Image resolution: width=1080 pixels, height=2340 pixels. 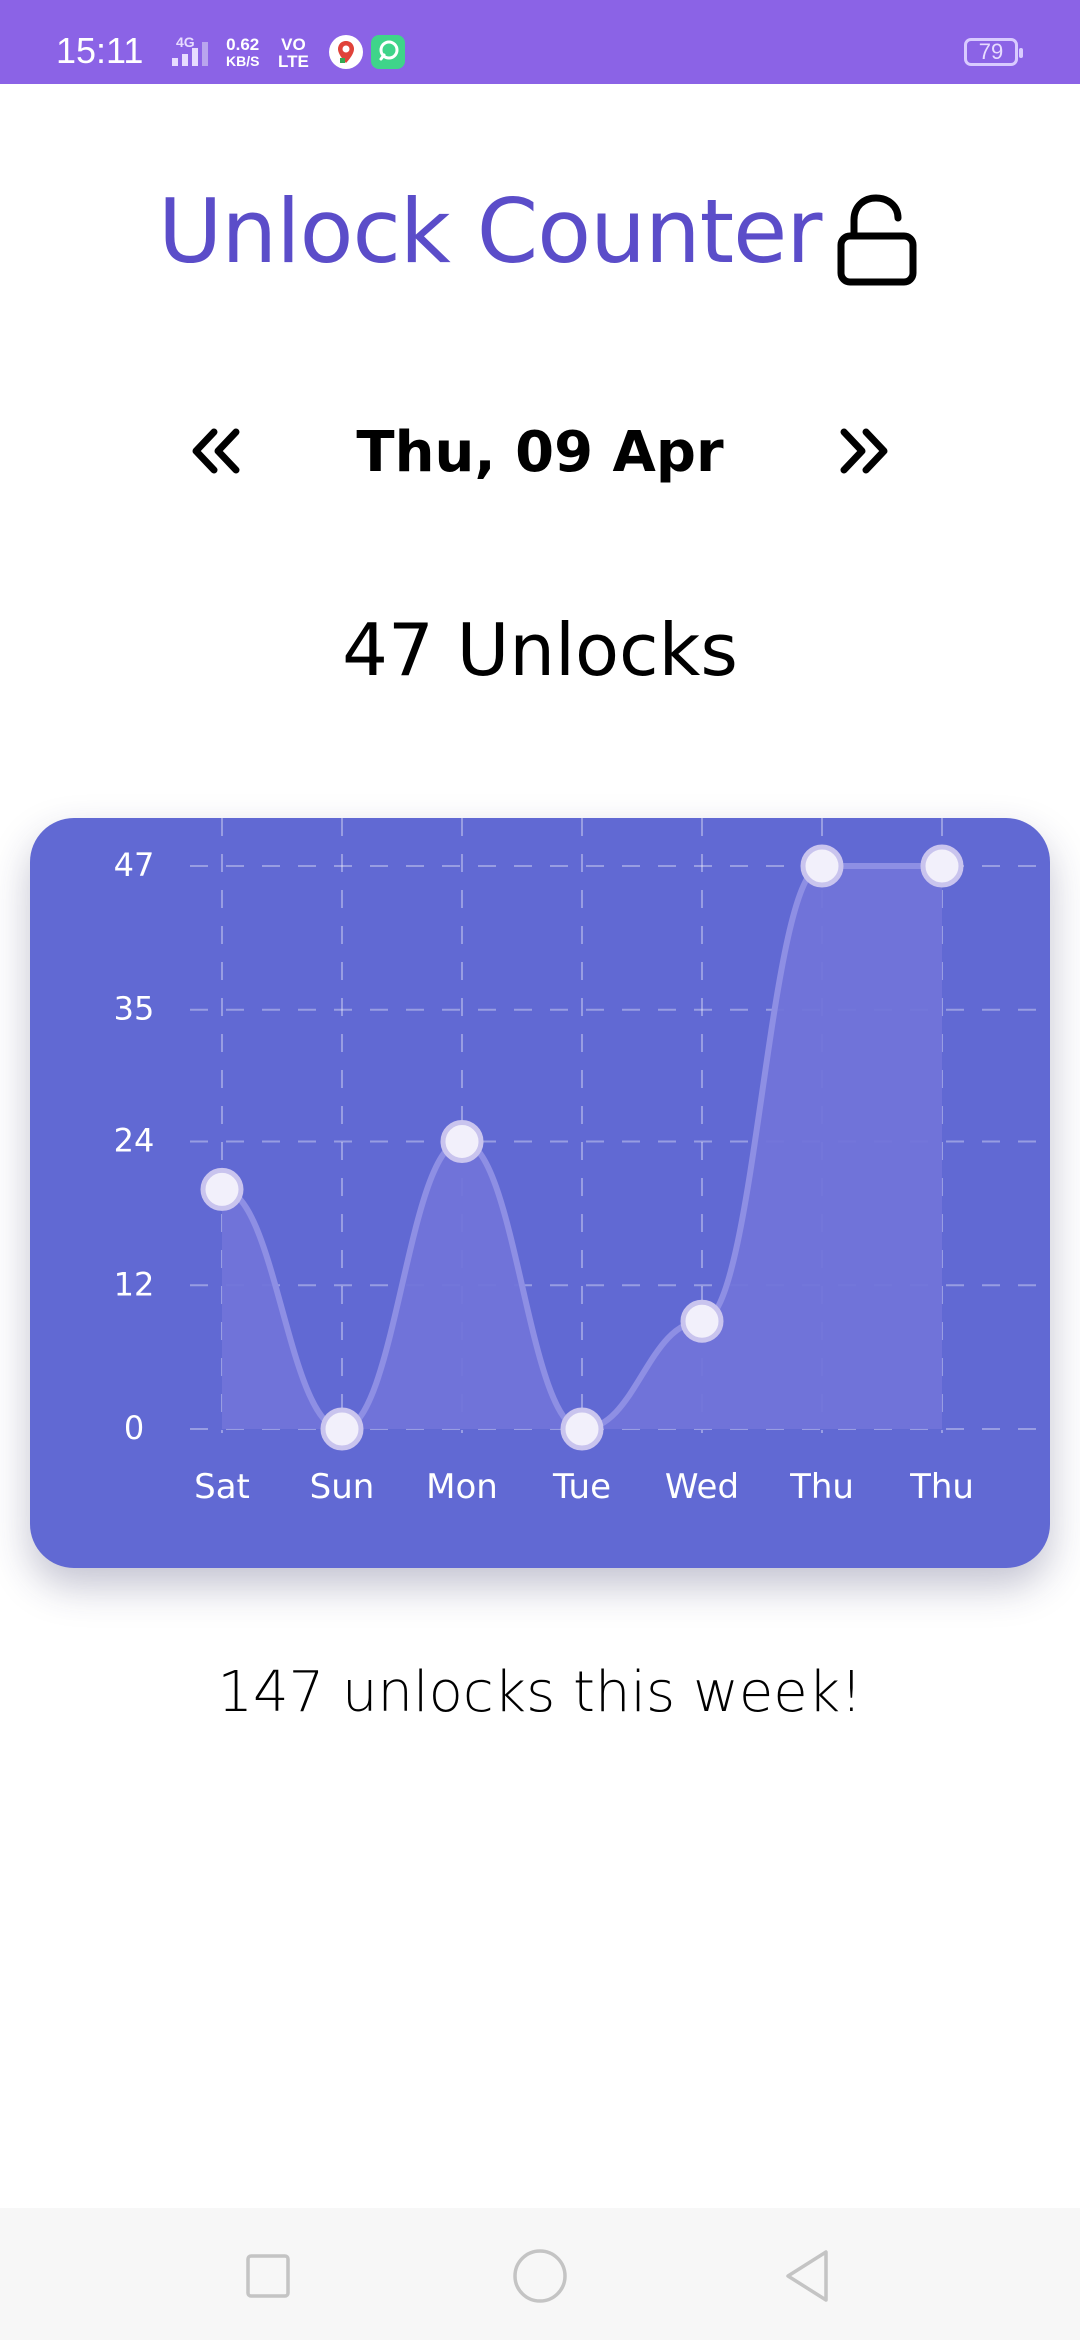 I want to click on app-title: Unlock Counter, so click(x=490, y=231).